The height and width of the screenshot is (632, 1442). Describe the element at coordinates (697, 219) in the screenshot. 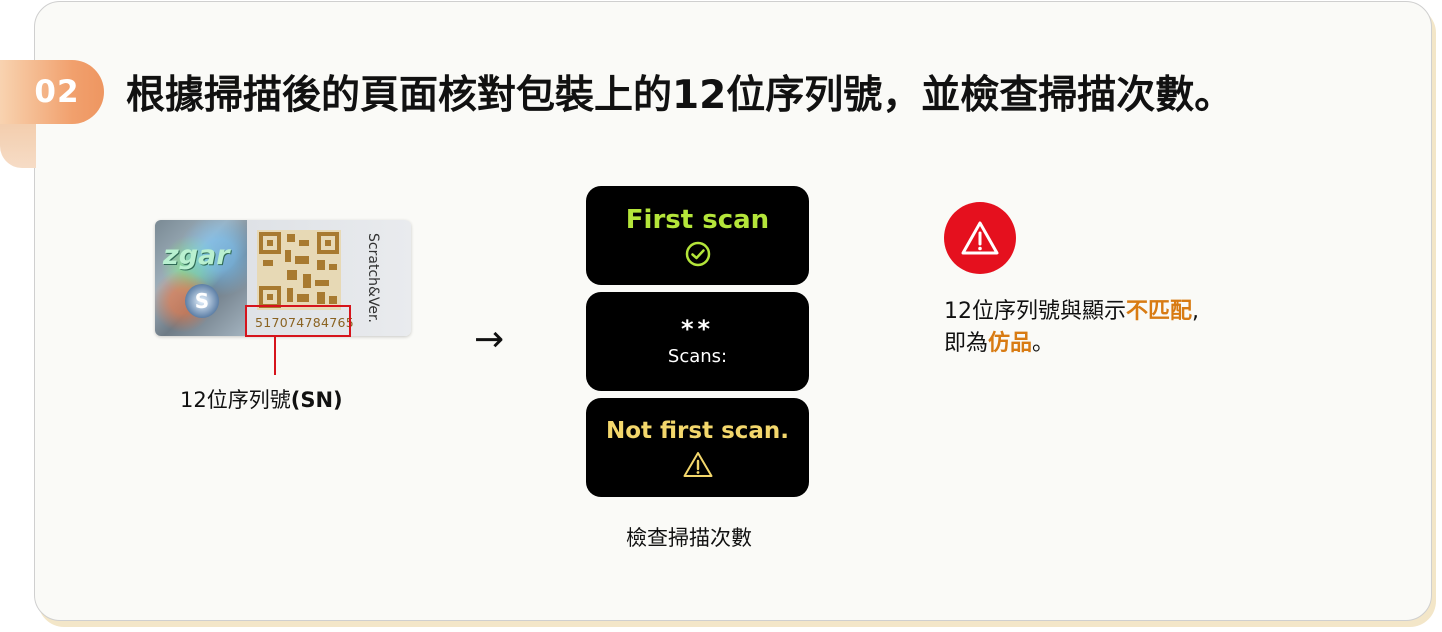

I see `first-scan-title: First scan` at that location.